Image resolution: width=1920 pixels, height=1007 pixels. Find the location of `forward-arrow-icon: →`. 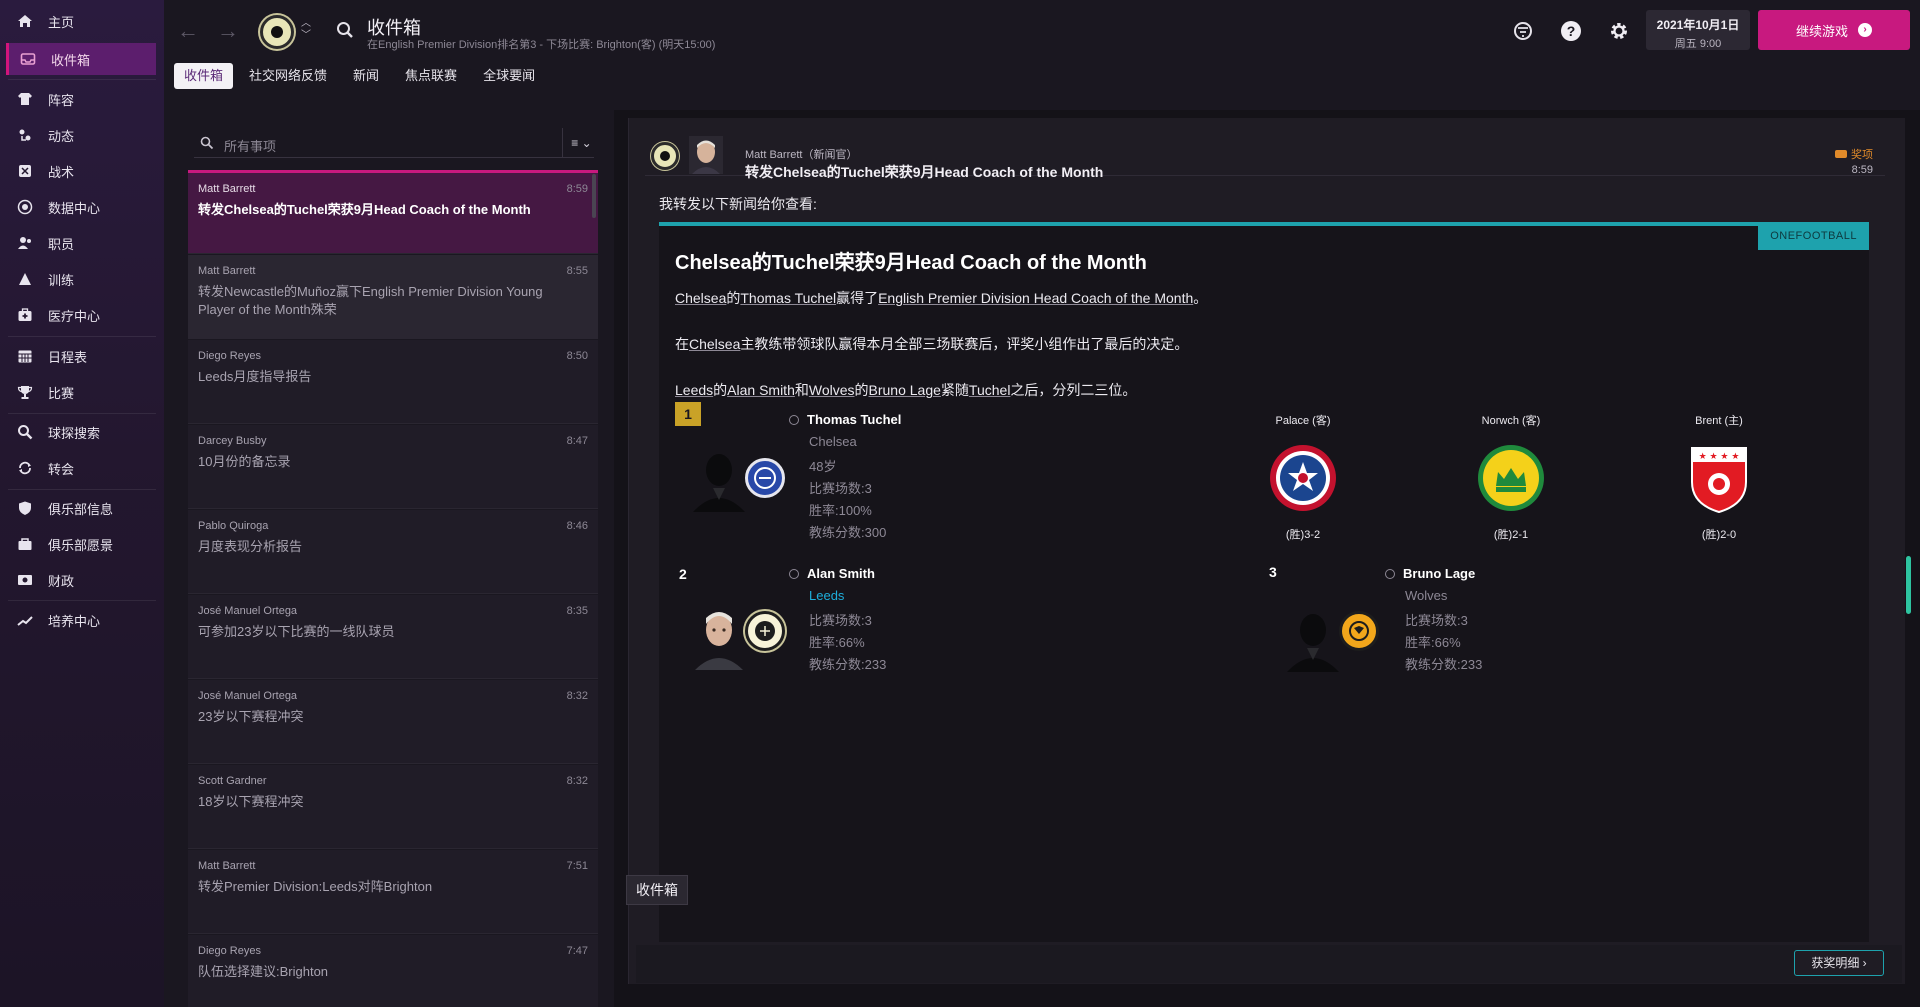

forward-arrow-icon: → is located at coordinates (228, 32).